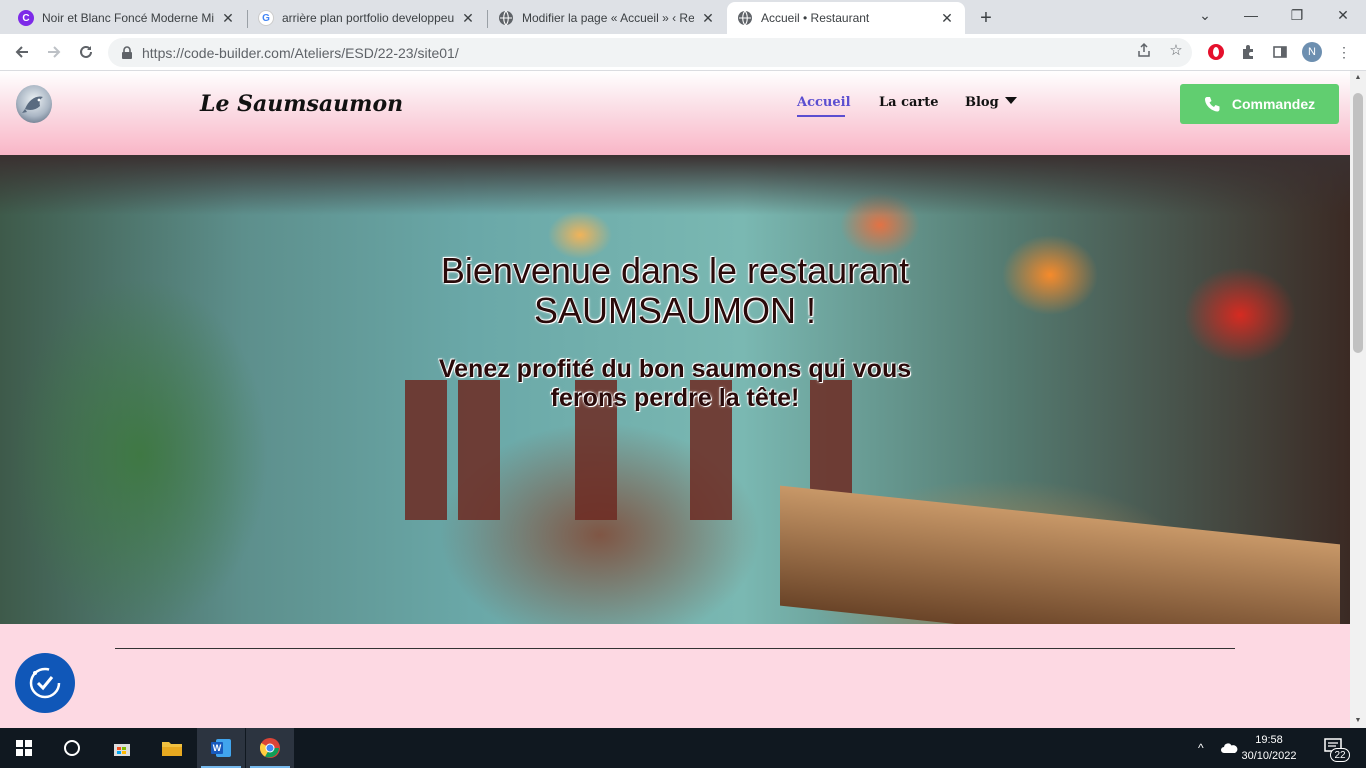  I want to click on canva-icon: C, so click(26, 18).